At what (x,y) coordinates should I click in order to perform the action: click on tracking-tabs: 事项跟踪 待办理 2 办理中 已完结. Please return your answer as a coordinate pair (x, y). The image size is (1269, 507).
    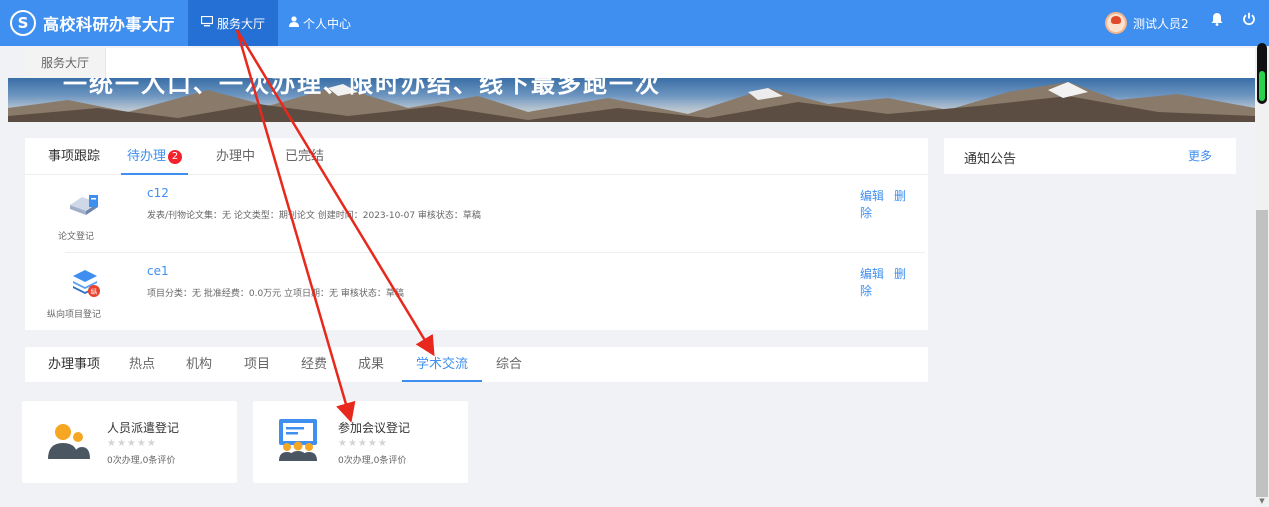
    Looking at the image, I should click on (476, 156).